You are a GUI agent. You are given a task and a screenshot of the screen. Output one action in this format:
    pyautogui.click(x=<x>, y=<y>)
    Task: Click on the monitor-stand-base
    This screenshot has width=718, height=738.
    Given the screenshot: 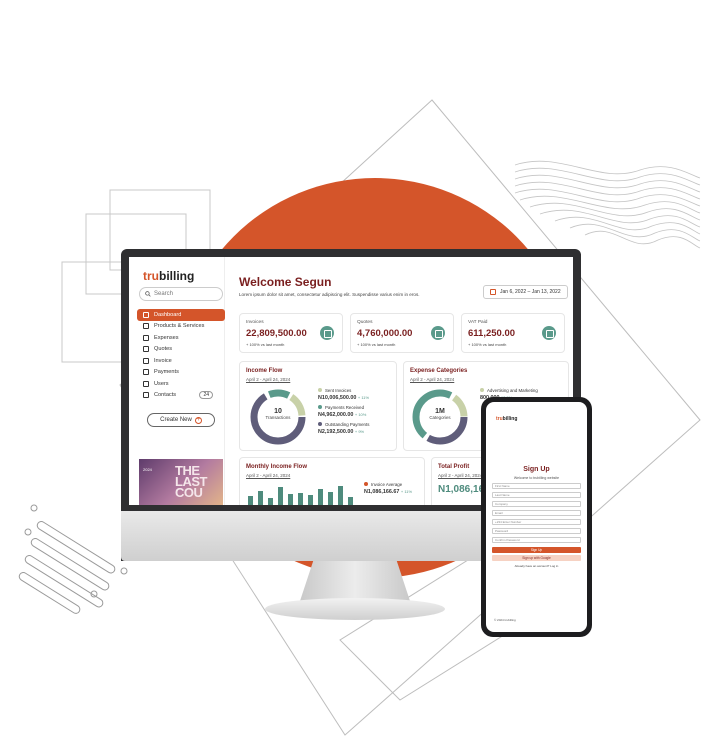 What is the action you would take?
    pyautogui.click(x=355, y=609)
    